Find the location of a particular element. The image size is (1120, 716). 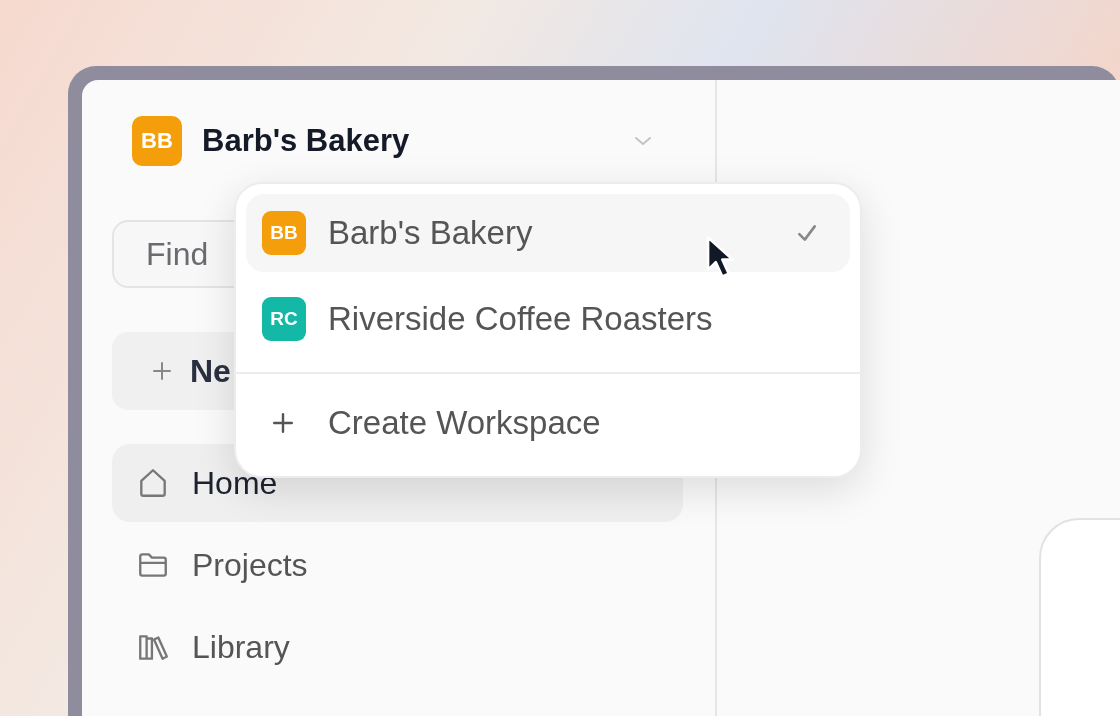

workspace-option: RC Riverside Coffee Roasters is located at coordinates (548, 319).